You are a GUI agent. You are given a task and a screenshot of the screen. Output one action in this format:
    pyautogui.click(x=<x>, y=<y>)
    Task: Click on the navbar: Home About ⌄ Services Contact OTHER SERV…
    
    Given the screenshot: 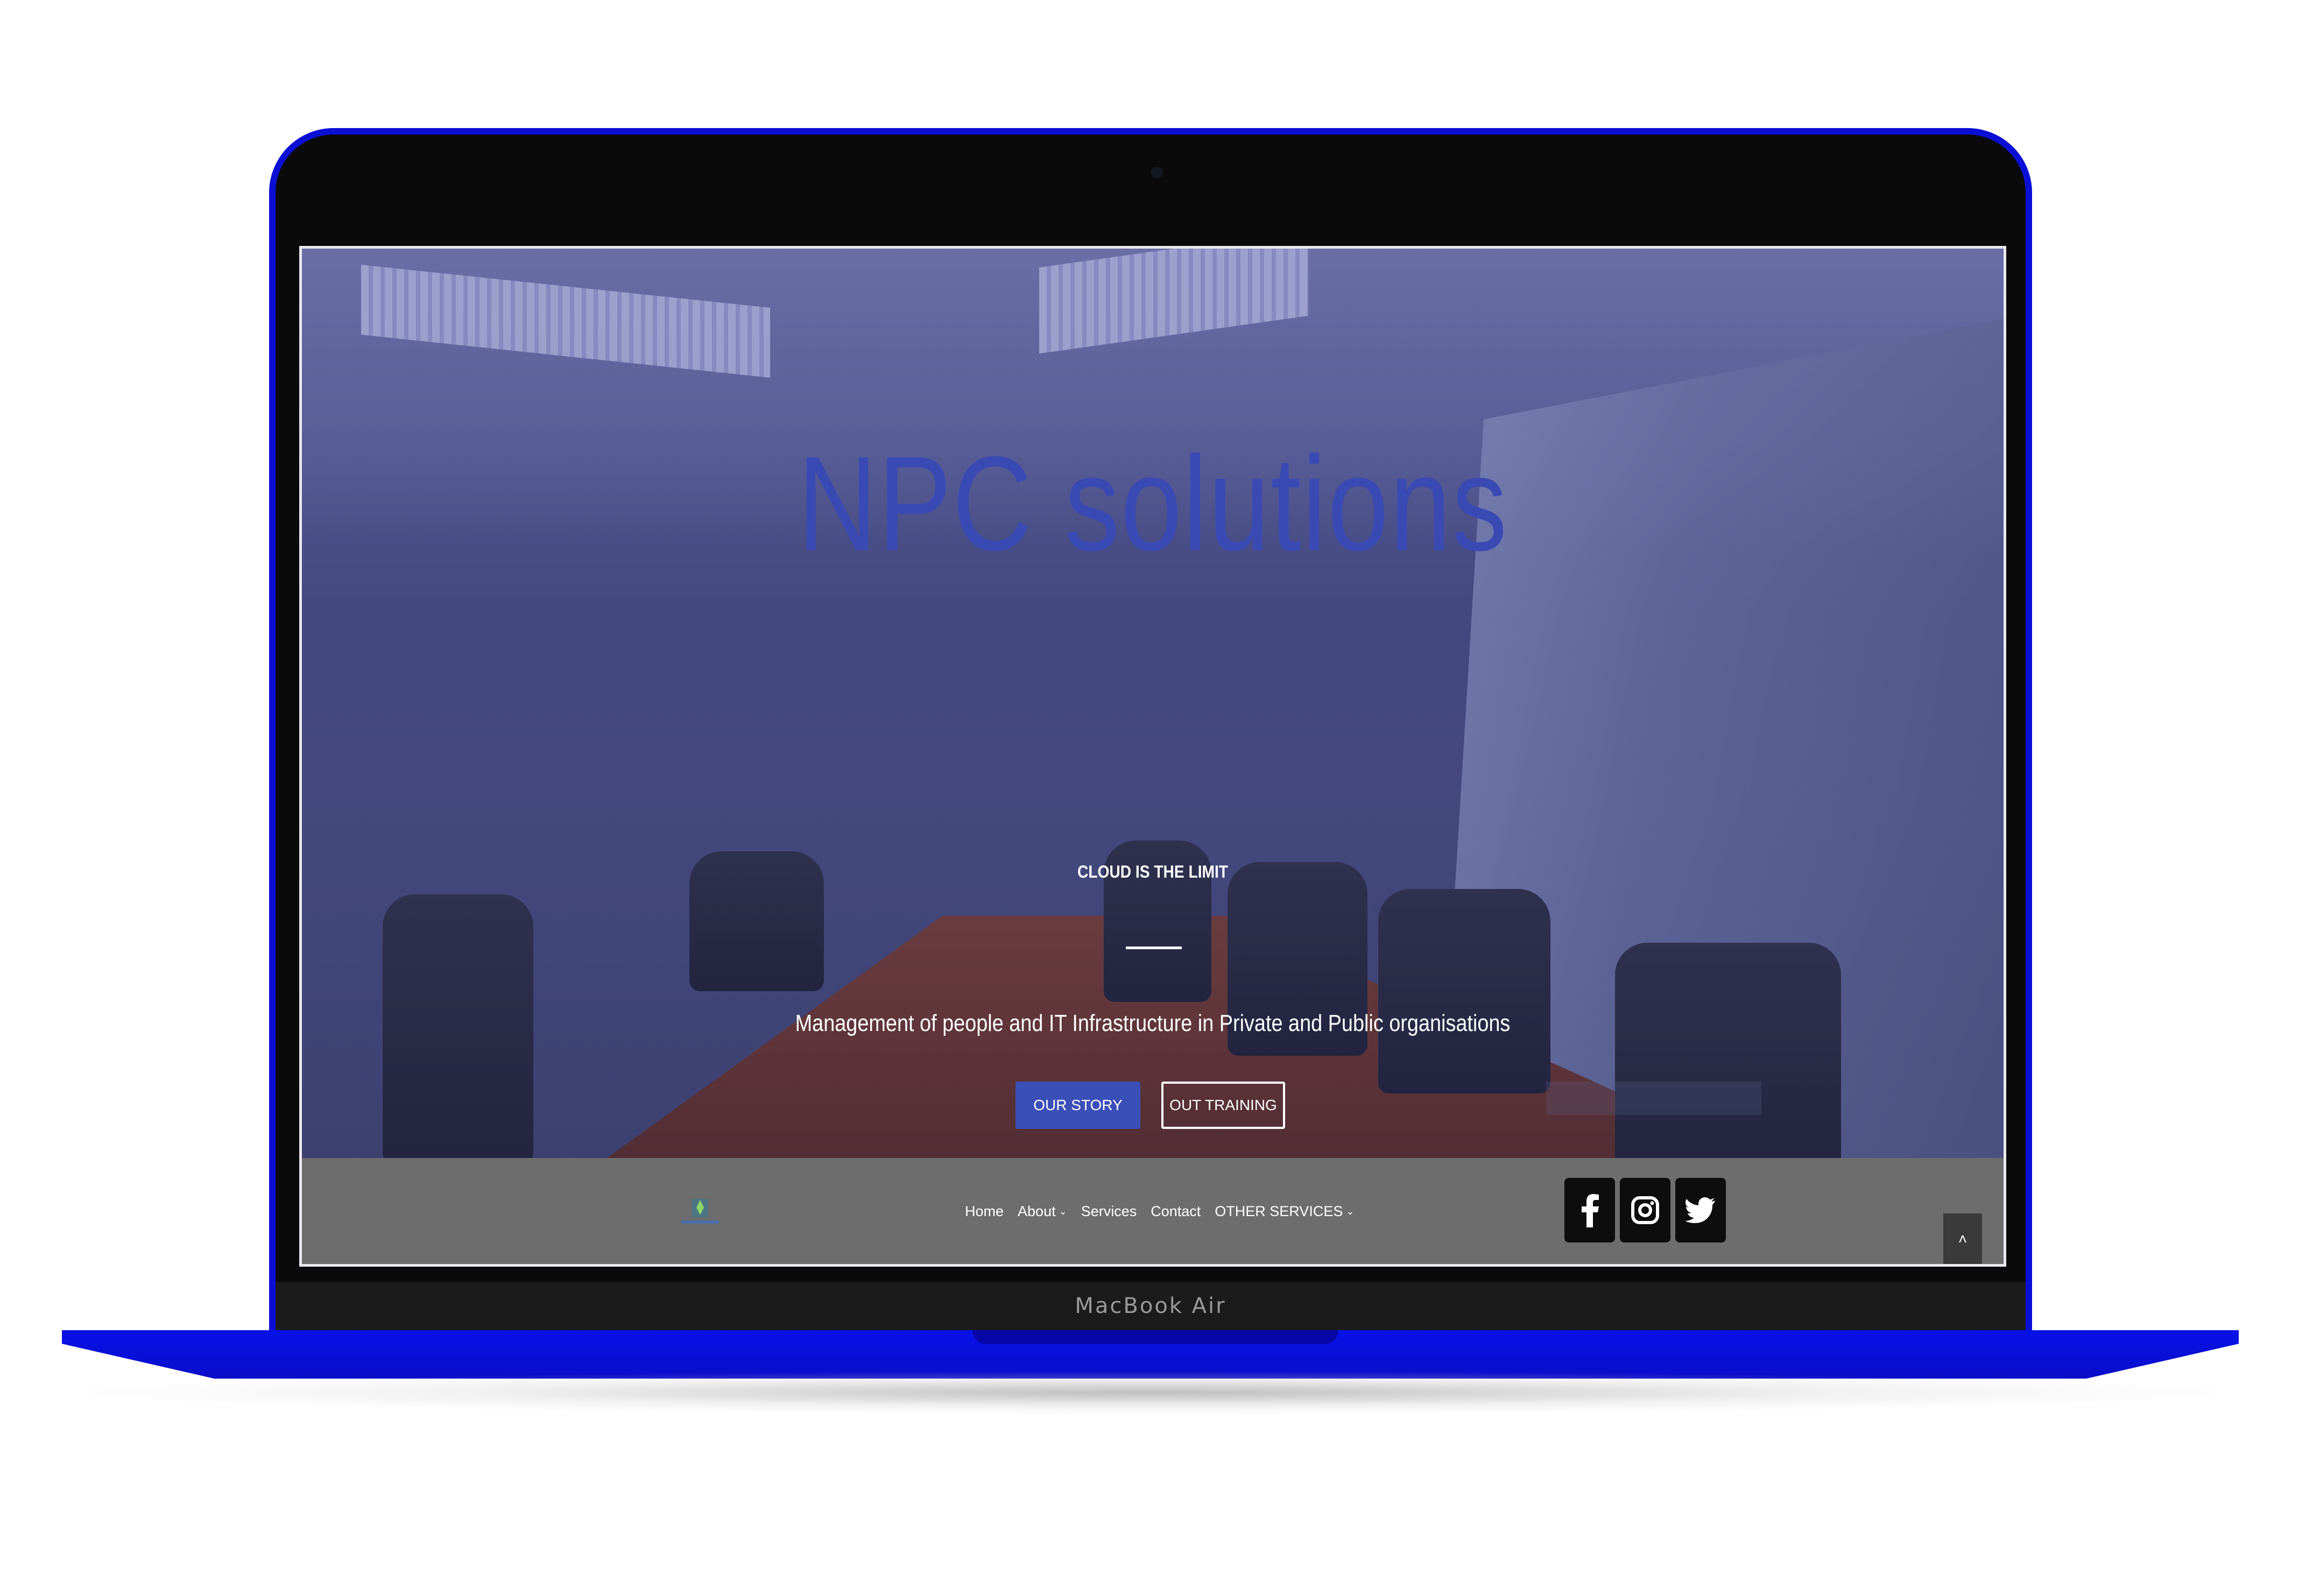 What is the action you would take?
    pyautogui.click(x=1153, y=1211)
    